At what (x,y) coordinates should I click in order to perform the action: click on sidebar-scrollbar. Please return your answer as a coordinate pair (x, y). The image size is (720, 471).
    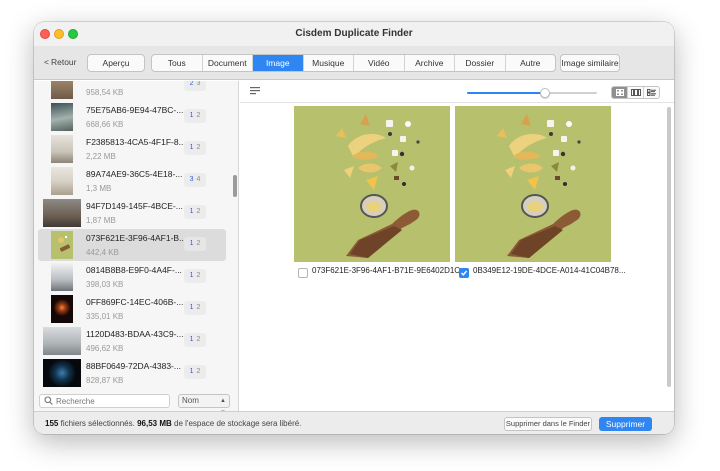
    Looking at the image, I should click on (235, 186).